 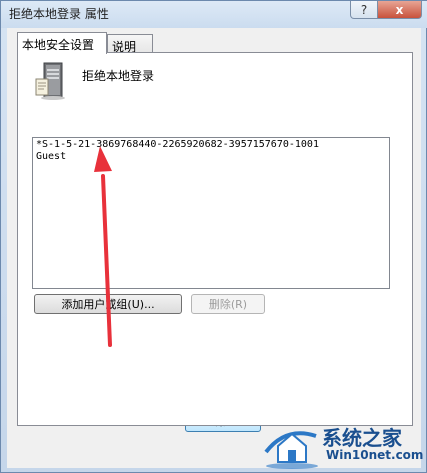 What do you see at coordinates (364, 10) in the screenshot?
I see `help-button: ?` at bounding box center [364, 10].